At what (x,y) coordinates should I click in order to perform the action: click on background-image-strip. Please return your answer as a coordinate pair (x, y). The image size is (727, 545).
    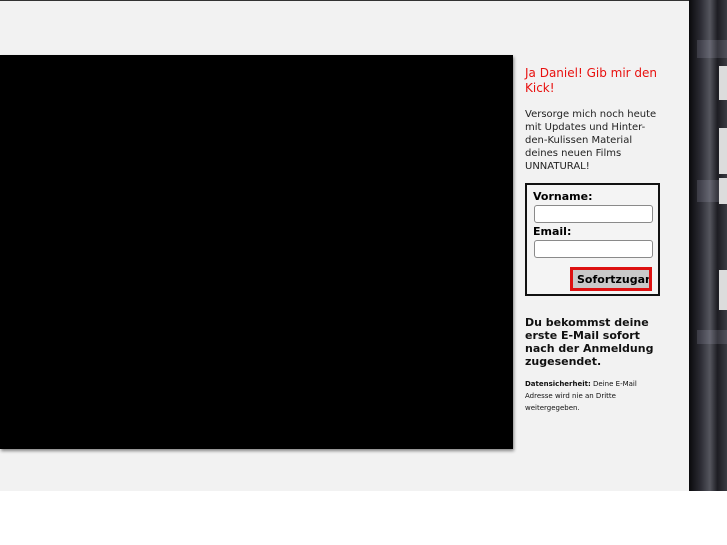
    Looking at the image, I should click on (708, 245).